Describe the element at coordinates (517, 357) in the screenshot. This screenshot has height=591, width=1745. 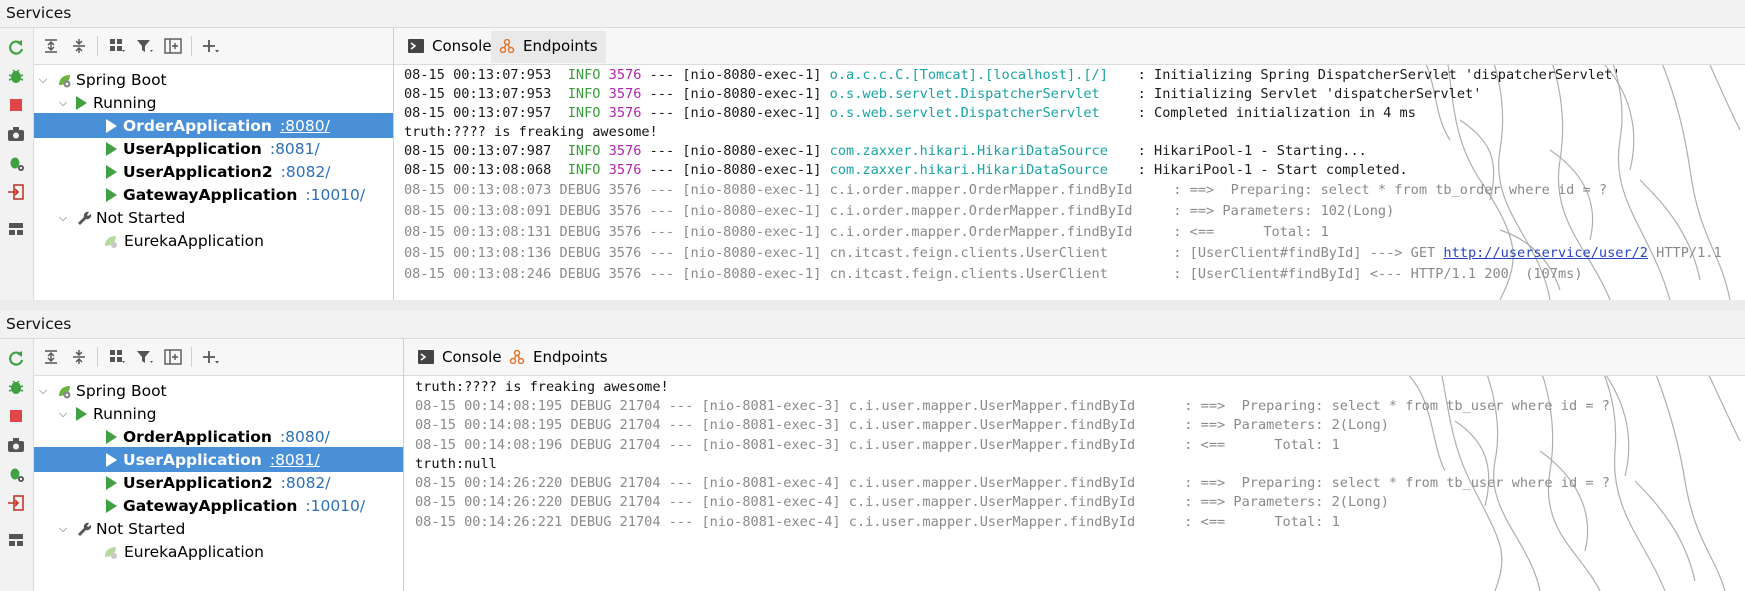
I see `endpoints-icon` at that location.